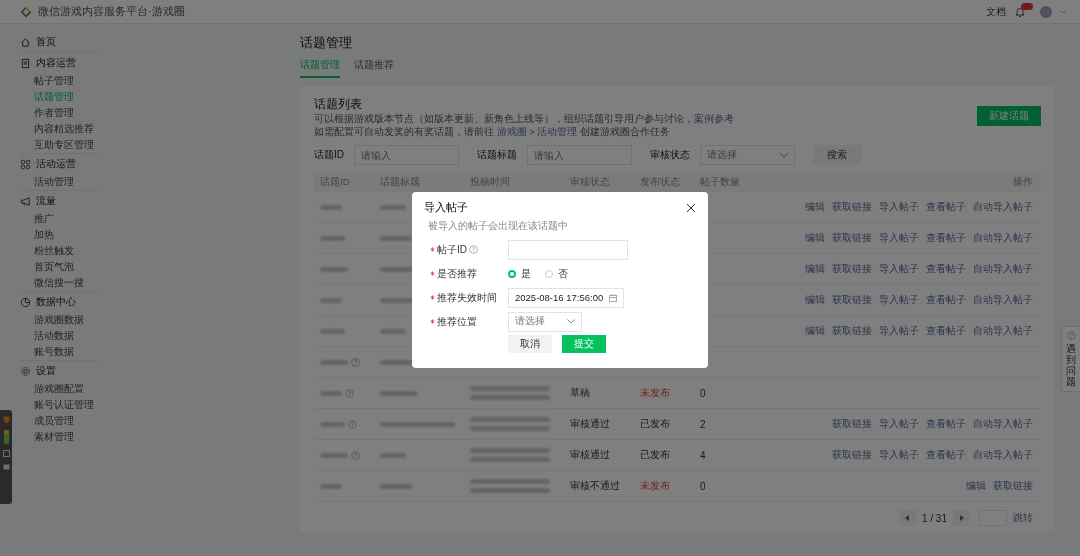 This screenshot has height=556, width=1080. Describe the element at coordinates (1063, 11) in the screenshot. I see `caret-icon` at that location.